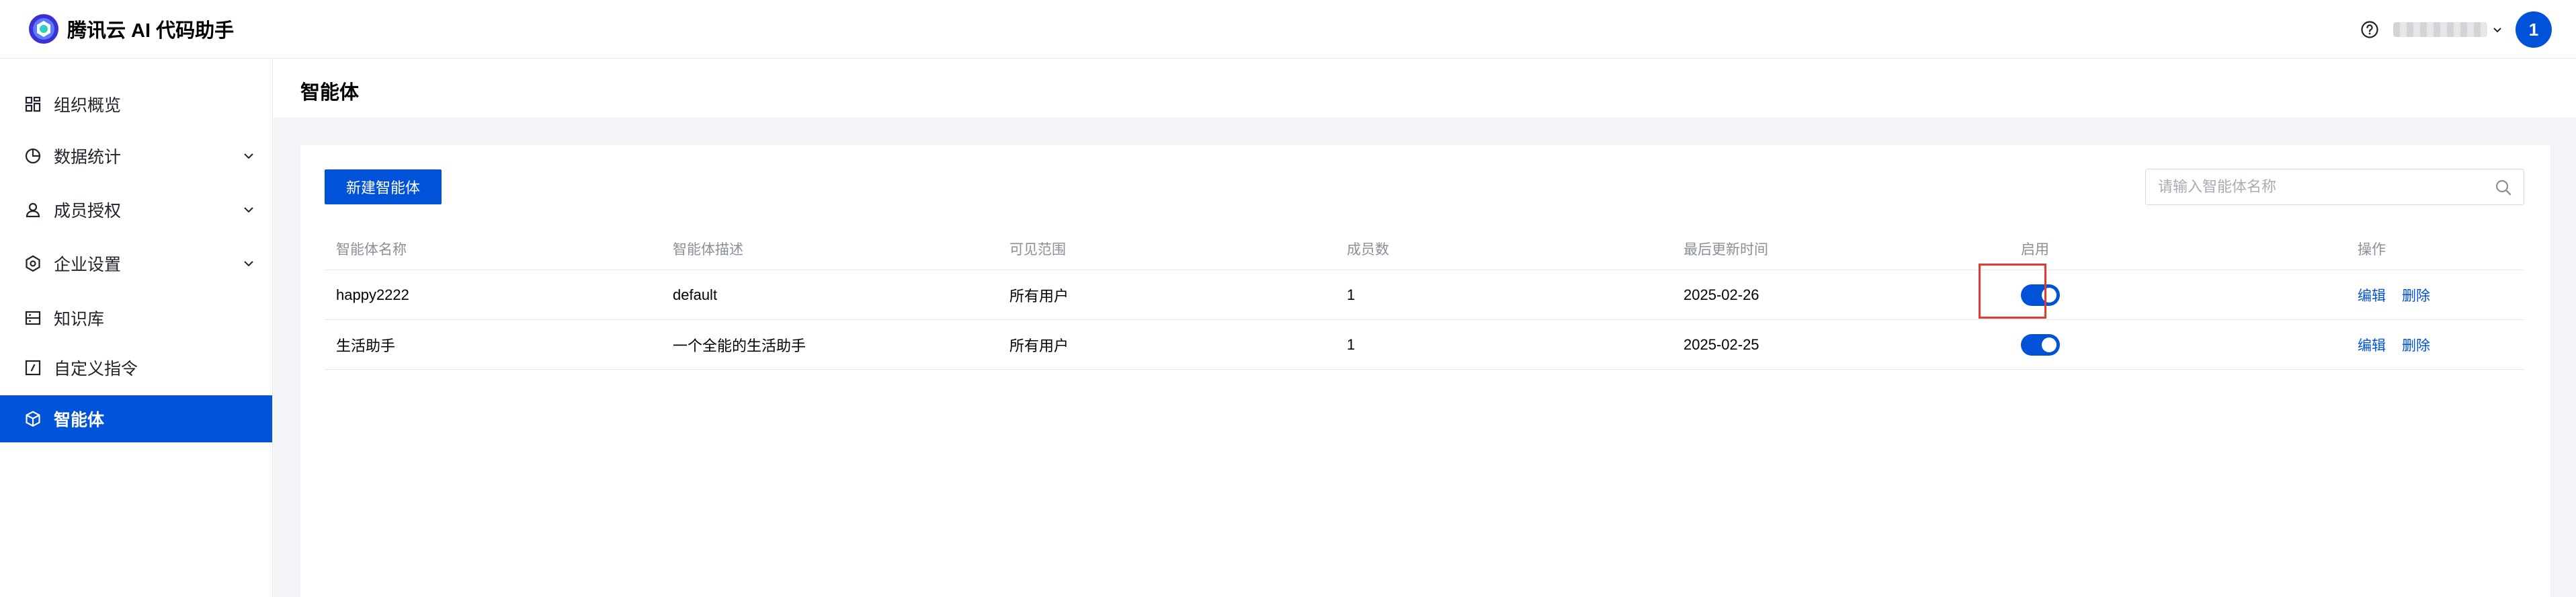 The height and width of the screenshot is (597, 2576). I want to click on help-icon, so click(2370, 29).